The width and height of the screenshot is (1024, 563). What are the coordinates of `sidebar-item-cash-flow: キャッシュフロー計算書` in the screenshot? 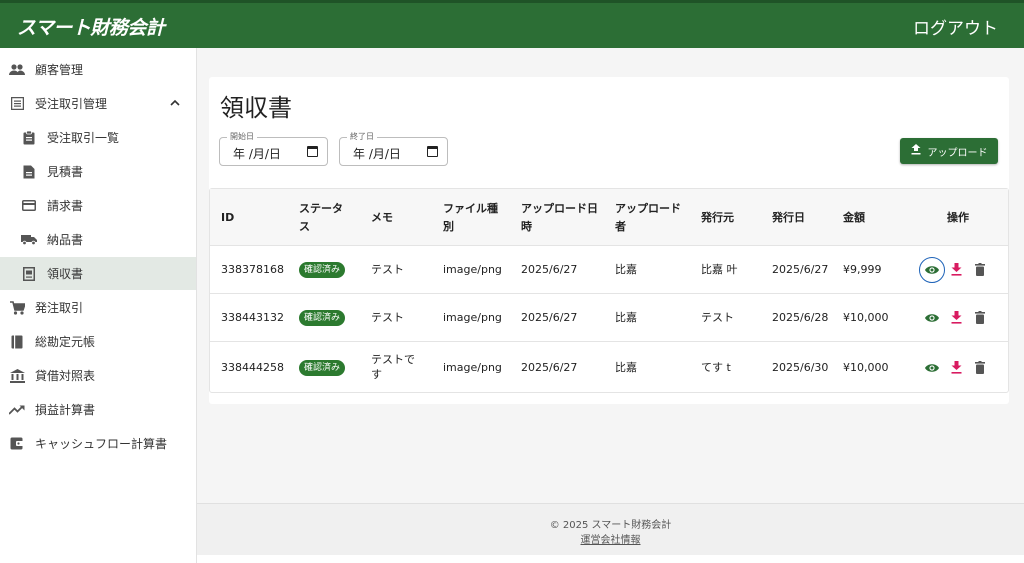 It's located at (98, 443).